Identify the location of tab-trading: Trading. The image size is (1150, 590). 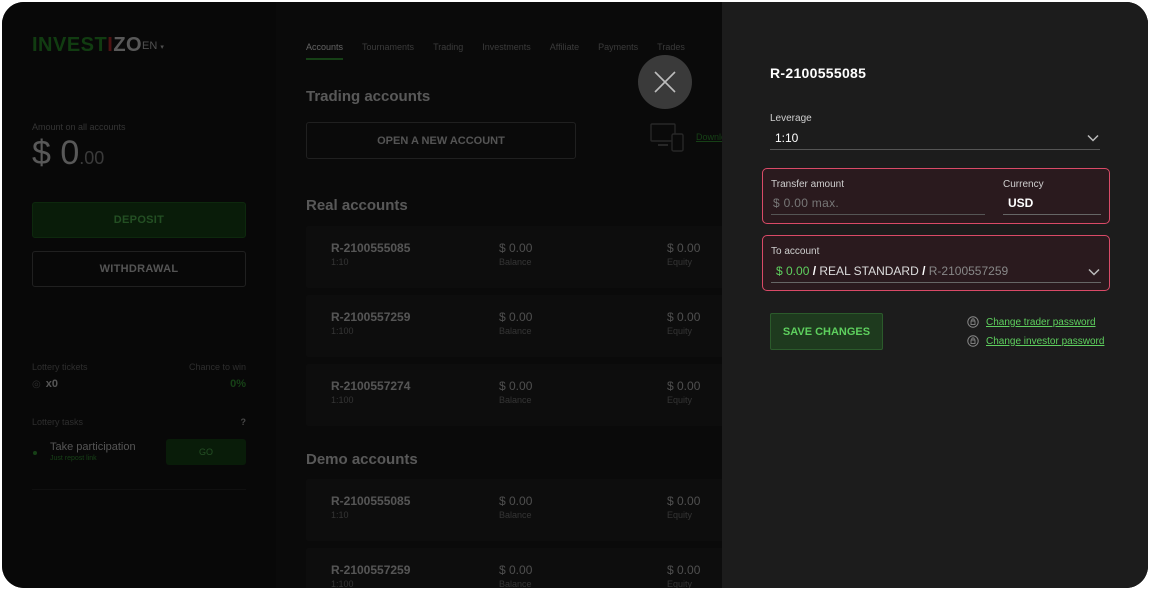
(448, 51).